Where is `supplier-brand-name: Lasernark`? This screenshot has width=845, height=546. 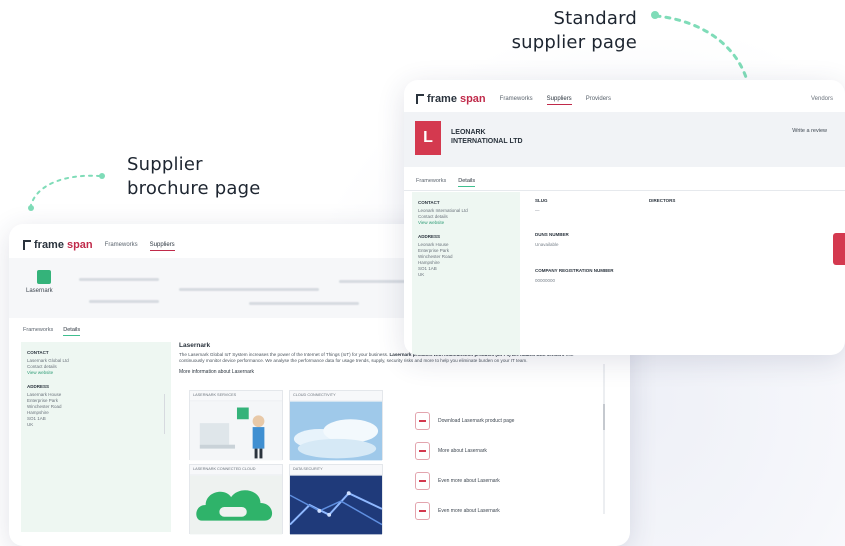 supplier-brand-name: Lasernark is located at coordinates (39, 291).